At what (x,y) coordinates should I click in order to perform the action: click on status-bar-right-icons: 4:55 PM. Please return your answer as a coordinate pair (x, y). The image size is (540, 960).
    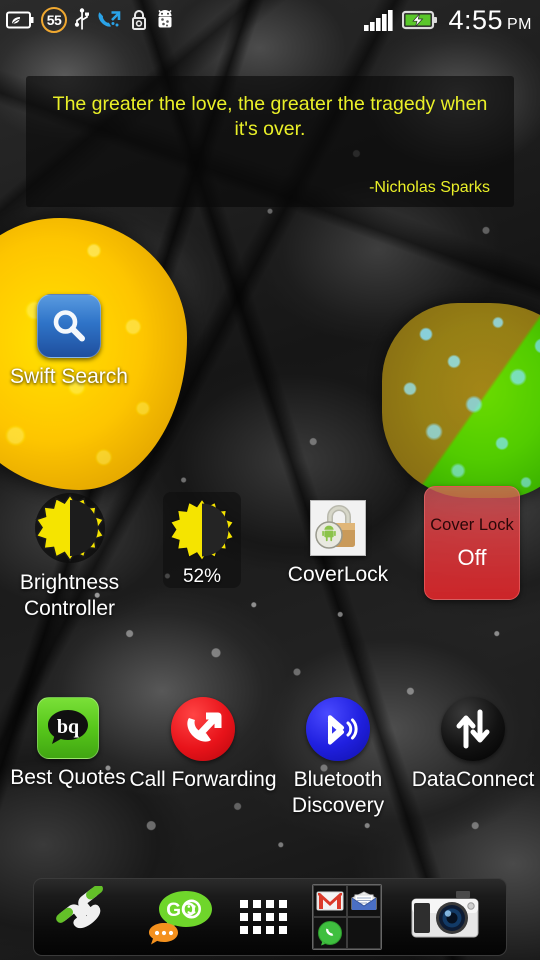
    Looking at the image, I should click on (448, 20).